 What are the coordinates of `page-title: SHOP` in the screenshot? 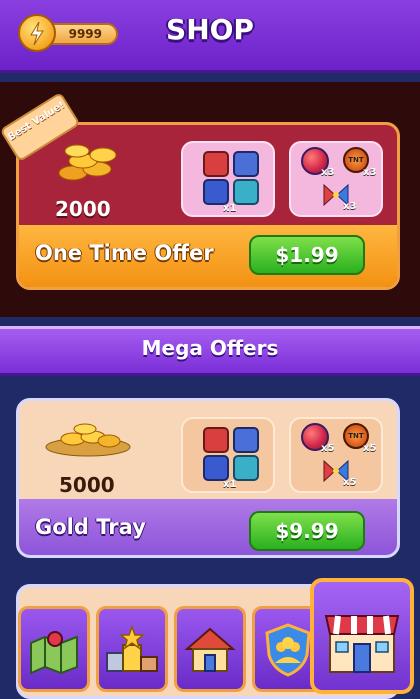 It's located at (210, 29).